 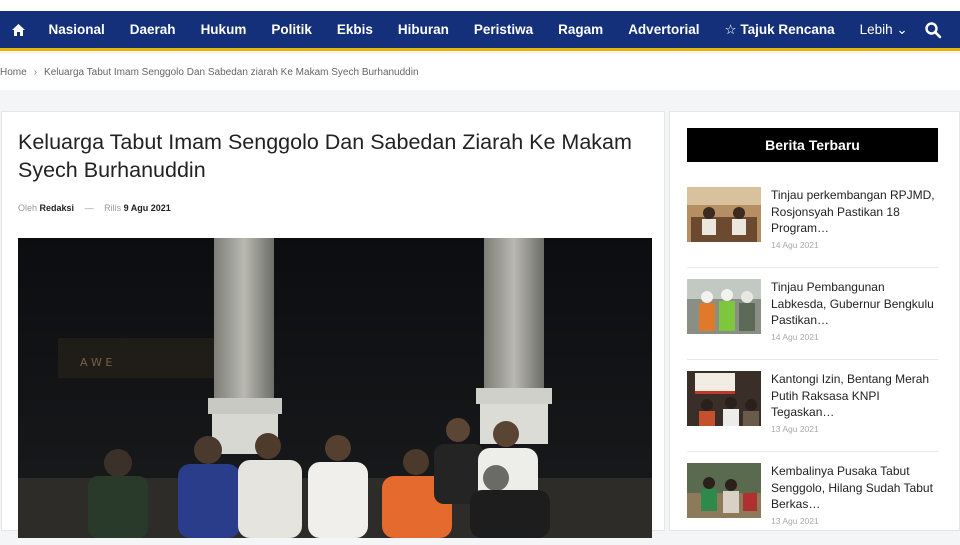 What do you see at coordinates (96, 362) in the screenshot?
I see `svg-text: A W E` at bounding box center [96, 362].